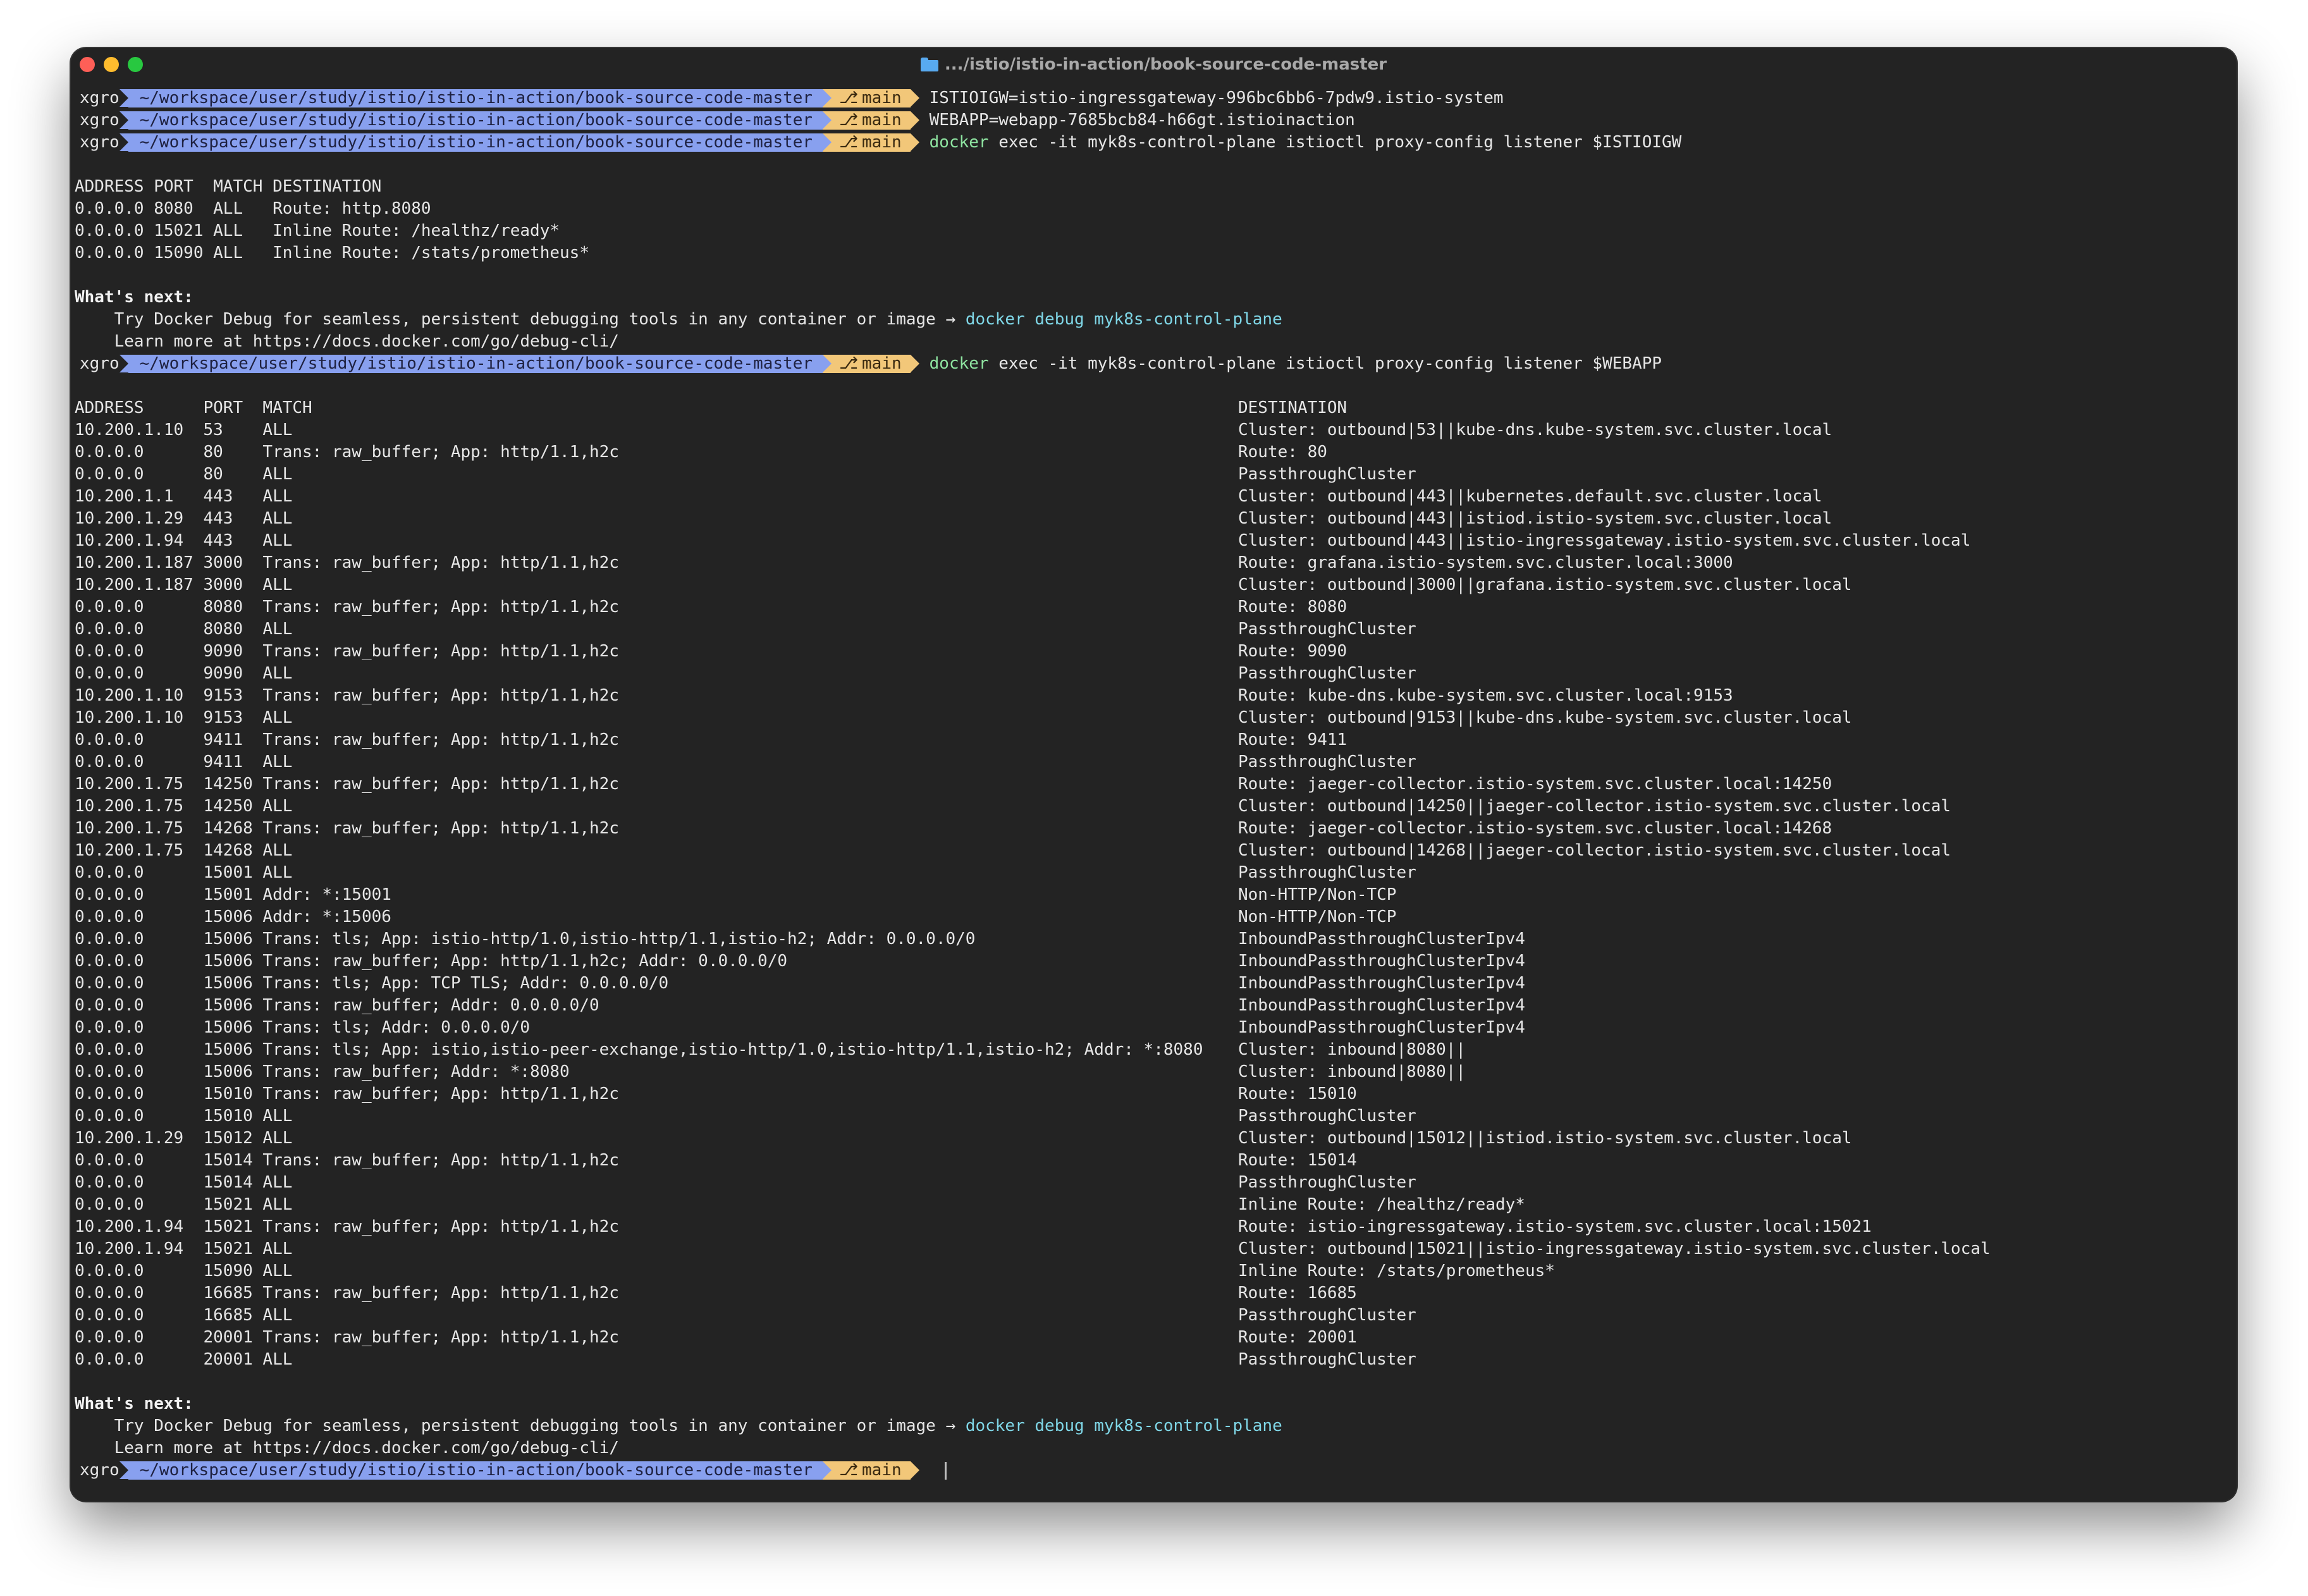 This screenshot has width=2308, height=1596. Describe the element at coordinates (1154, 674) in the screenshot. I see `table-row: 0.0.0.0 9090 ALL PassthroughCluster` at that location.